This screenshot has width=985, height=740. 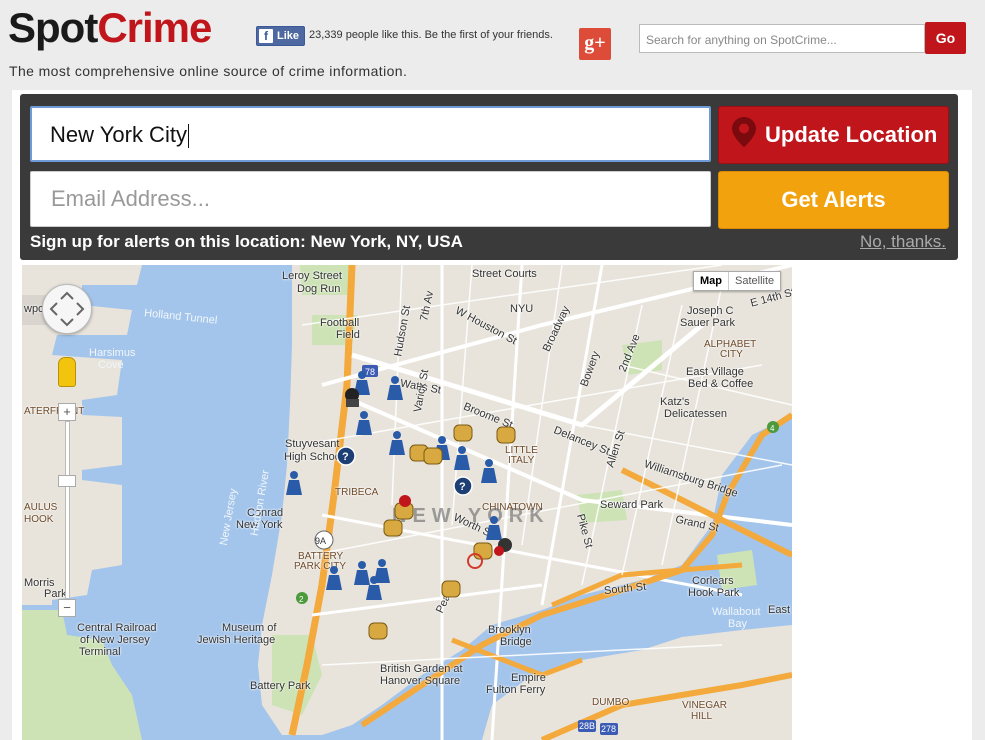 What do you see at coordinates (737, 624) in the screenshot?
I see `map-label-bay: Bay` at bounding box center [737, 624].